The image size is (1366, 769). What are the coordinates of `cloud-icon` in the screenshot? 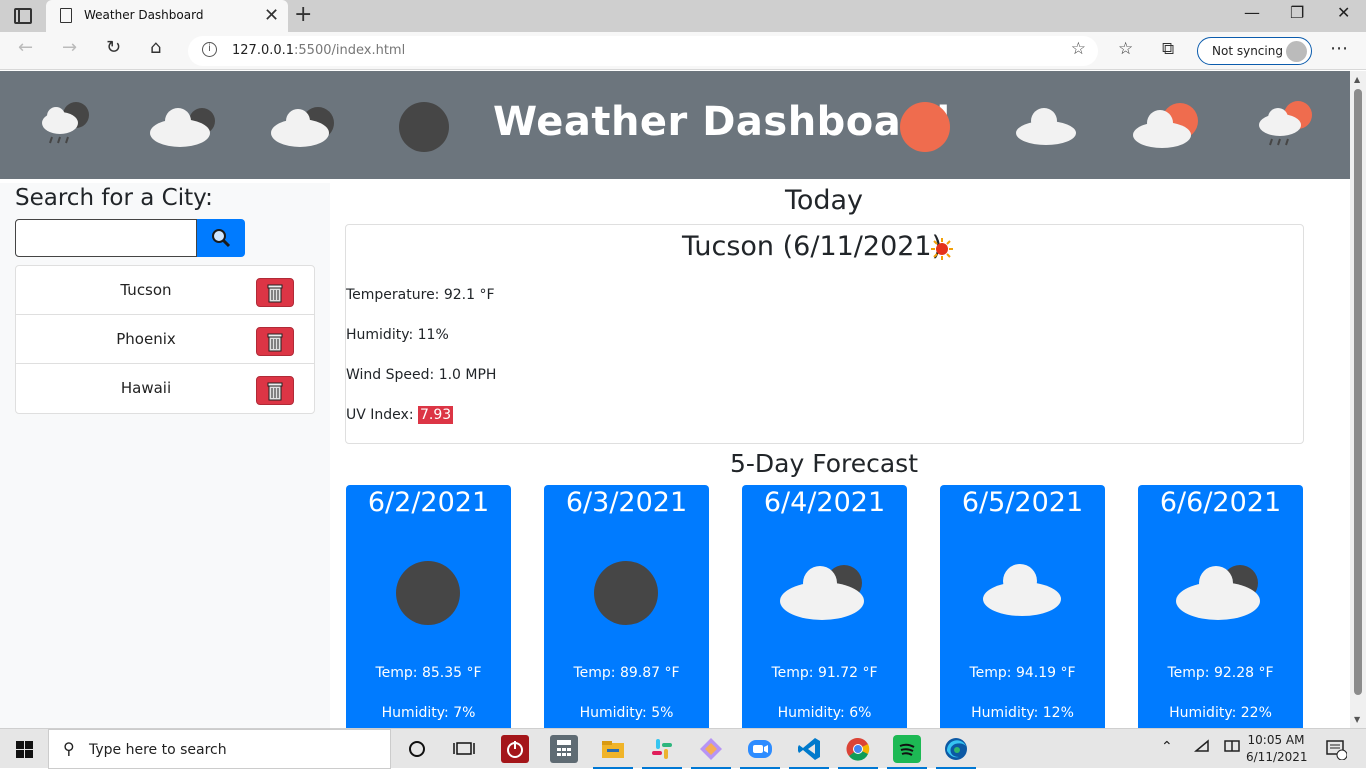 It's located at (1022, 590).